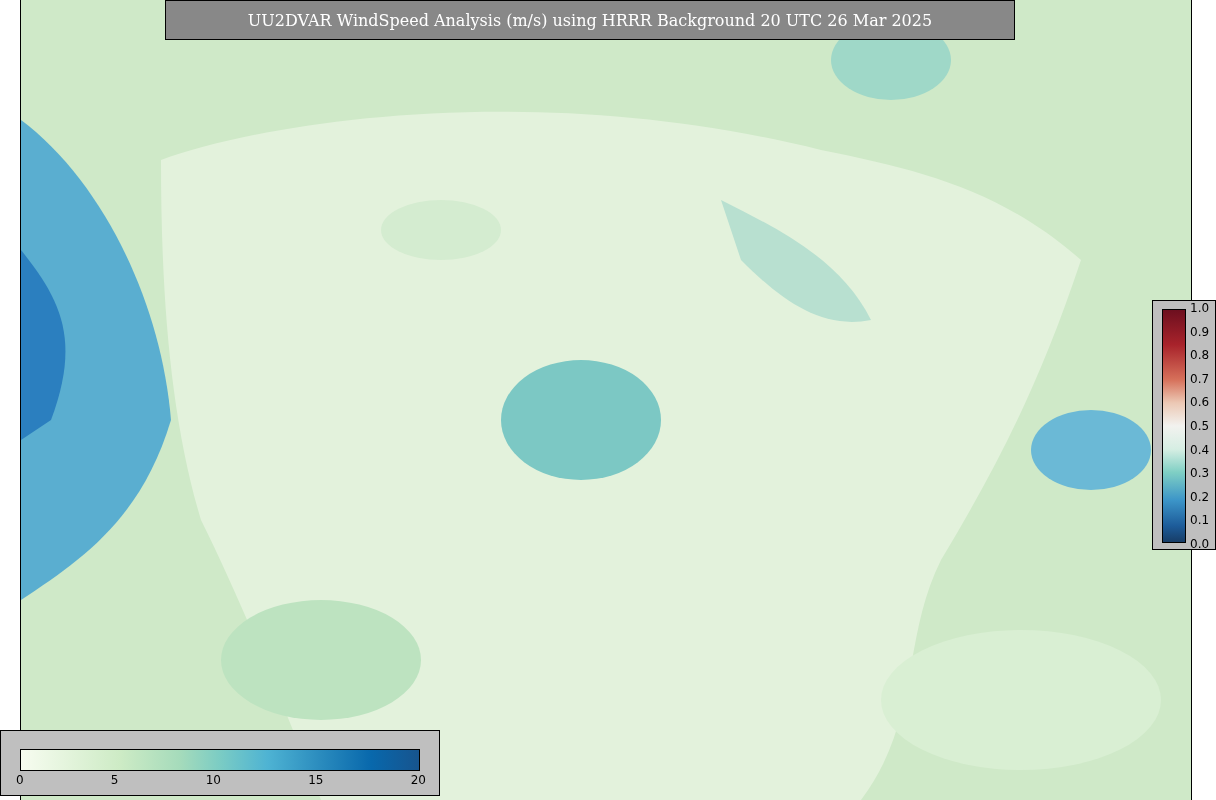 This screenshot has width=1216, height=800. What do you see at coordinates (418, 780) in the screenshot?
I see `tick-label: 20` at bounding box center [418, 780].